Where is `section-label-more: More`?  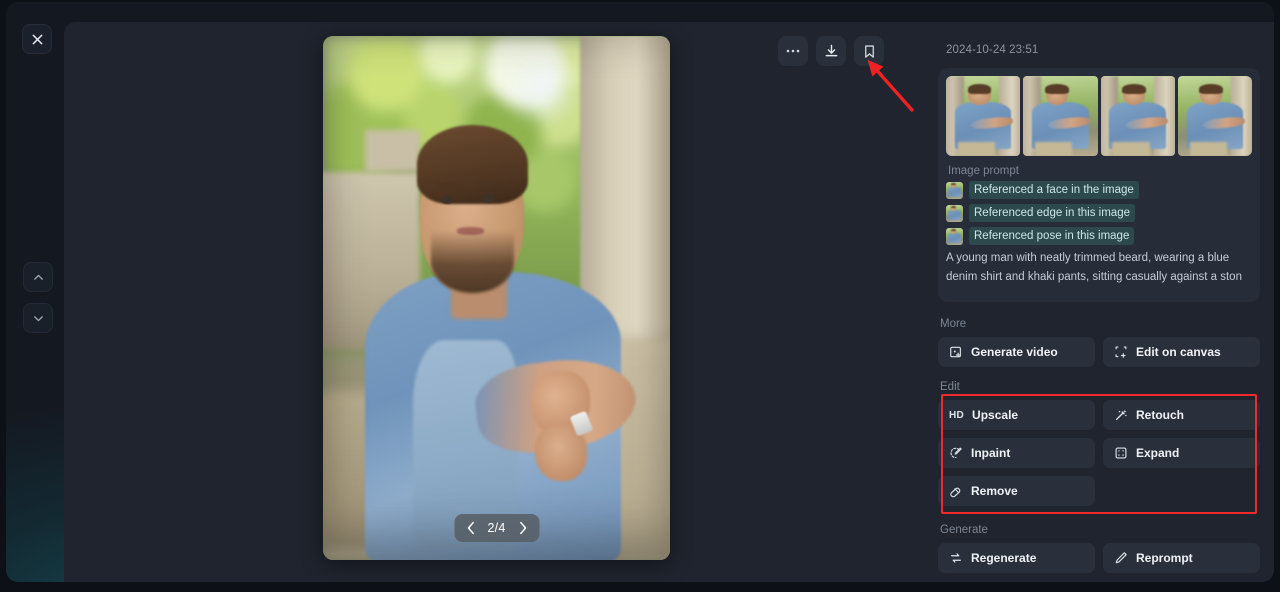
section-label-more: More is located at coordinates (953, 324).